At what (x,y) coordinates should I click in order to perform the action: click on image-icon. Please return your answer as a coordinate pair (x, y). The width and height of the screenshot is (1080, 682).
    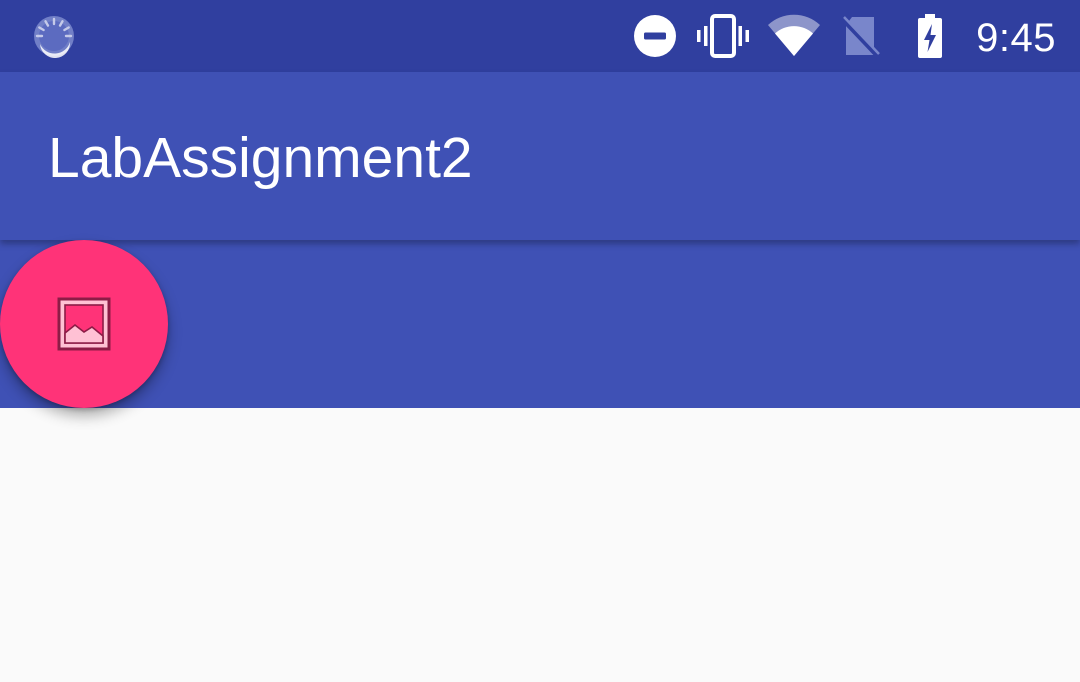
    Looking at the image, I should click on (84, 324).